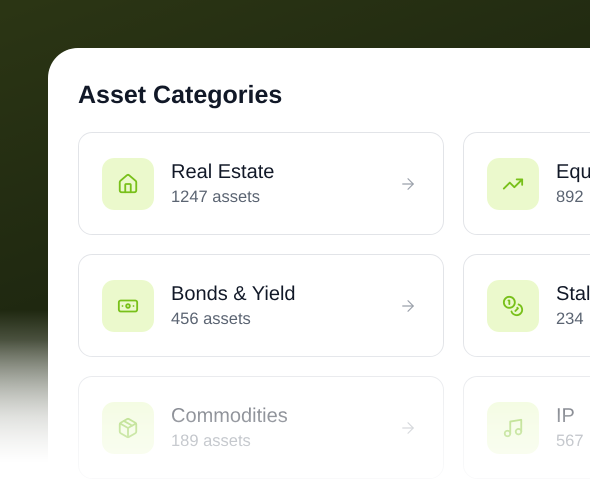 Image resolution: width=590 pixels, height=480 pixels. I want to click on asset-count: 456 assets, so click(211, 319).